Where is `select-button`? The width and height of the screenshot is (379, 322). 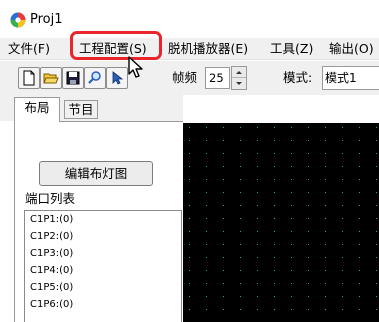 select-button is located at coordinates (117, 78).